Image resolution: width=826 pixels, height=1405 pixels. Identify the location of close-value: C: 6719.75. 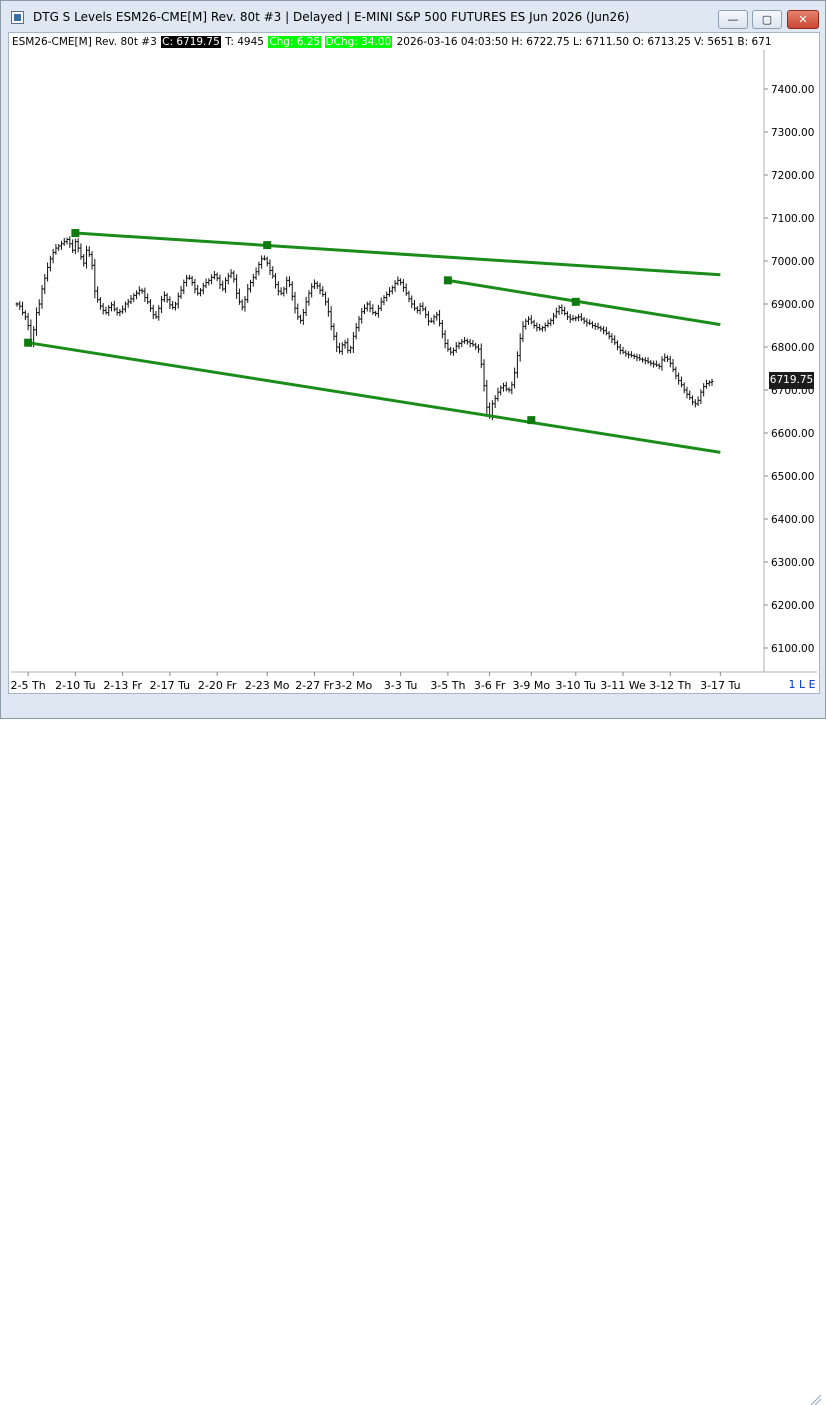
(191, 42).